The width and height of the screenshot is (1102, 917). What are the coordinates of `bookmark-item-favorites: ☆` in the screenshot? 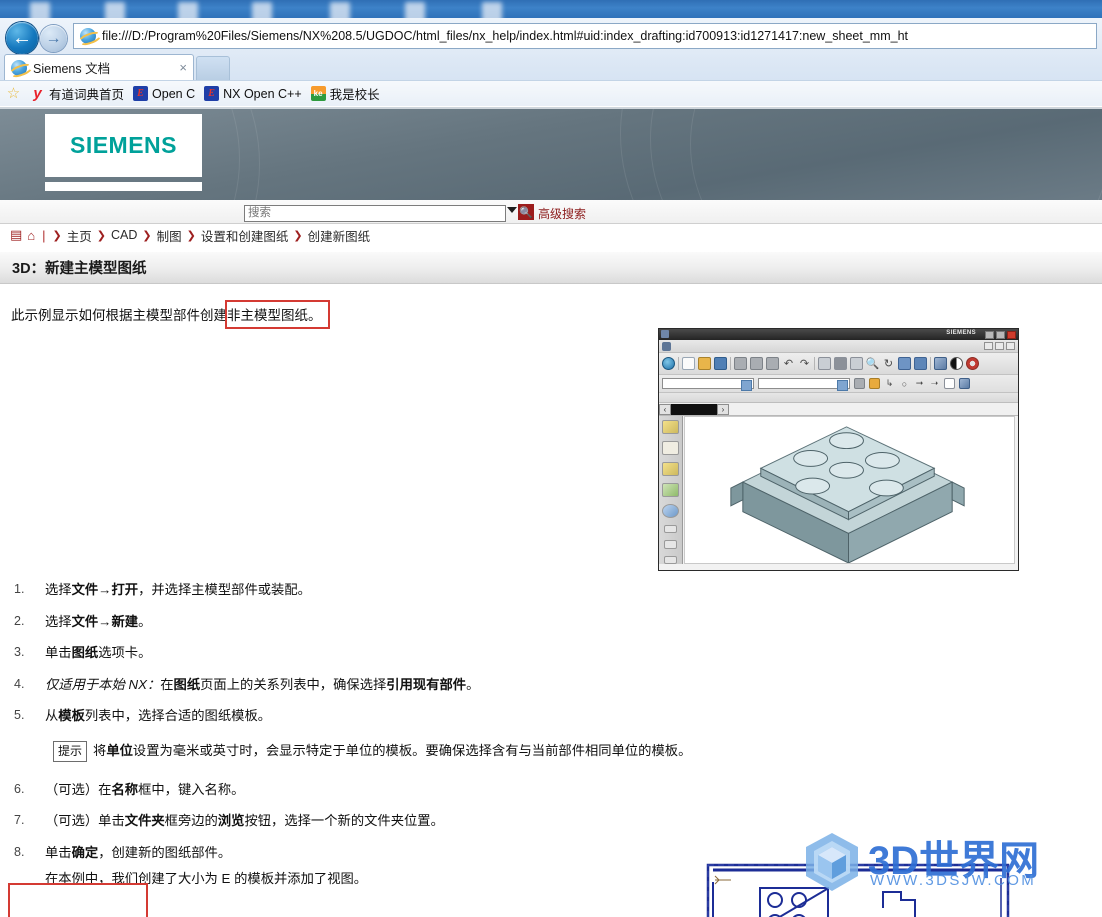 It's located at (13, 93).